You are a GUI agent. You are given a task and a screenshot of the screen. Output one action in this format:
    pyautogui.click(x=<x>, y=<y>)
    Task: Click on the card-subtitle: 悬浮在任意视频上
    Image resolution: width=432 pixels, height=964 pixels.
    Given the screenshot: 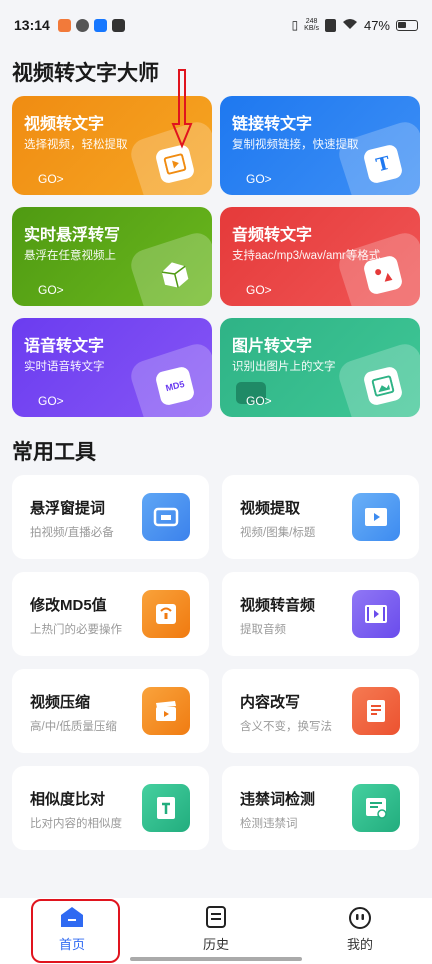 What is the action you would take?
    pyautogui.click(x=70, y=256)
    